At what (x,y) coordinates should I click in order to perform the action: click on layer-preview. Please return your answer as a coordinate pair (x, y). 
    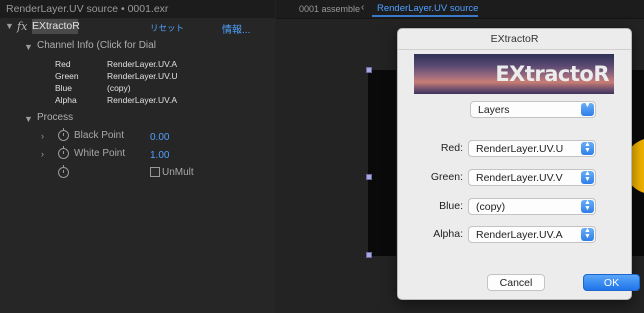
    Looking at the image, I should click on (382, 163).